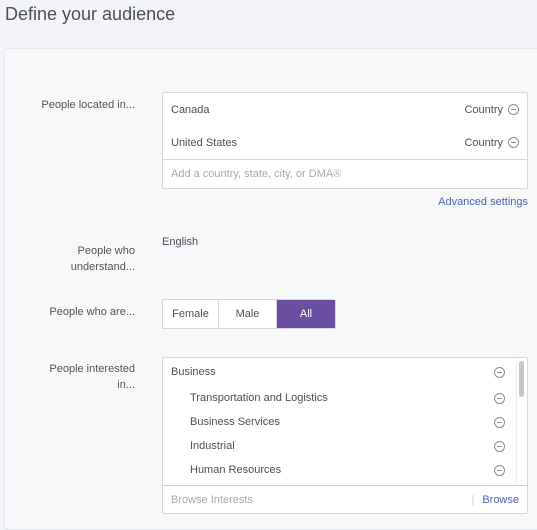 Image resolution: width=537 pixels, height=530 pixels. I want to click on browse-link: Browse, so click(500, 500).